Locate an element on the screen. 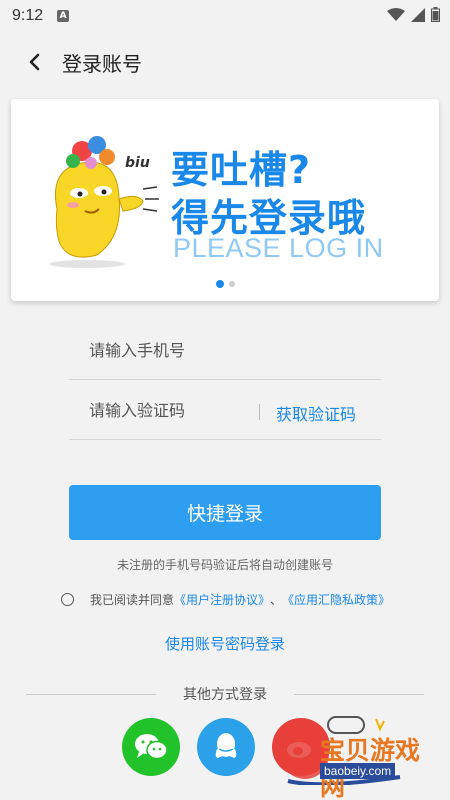 This screenshot has height=800, width=450. svg-text: biu is located at coordinates (137, 163).